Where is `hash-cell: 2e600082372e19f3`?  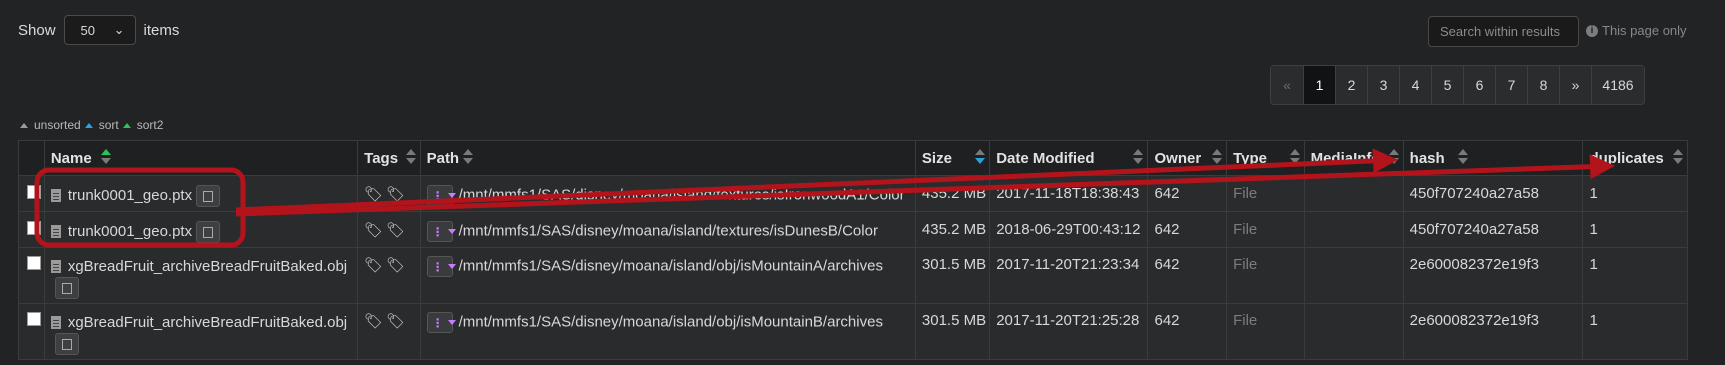
hash-cell: 2e600082372e19f3 is located at coordinates (1493, 331).